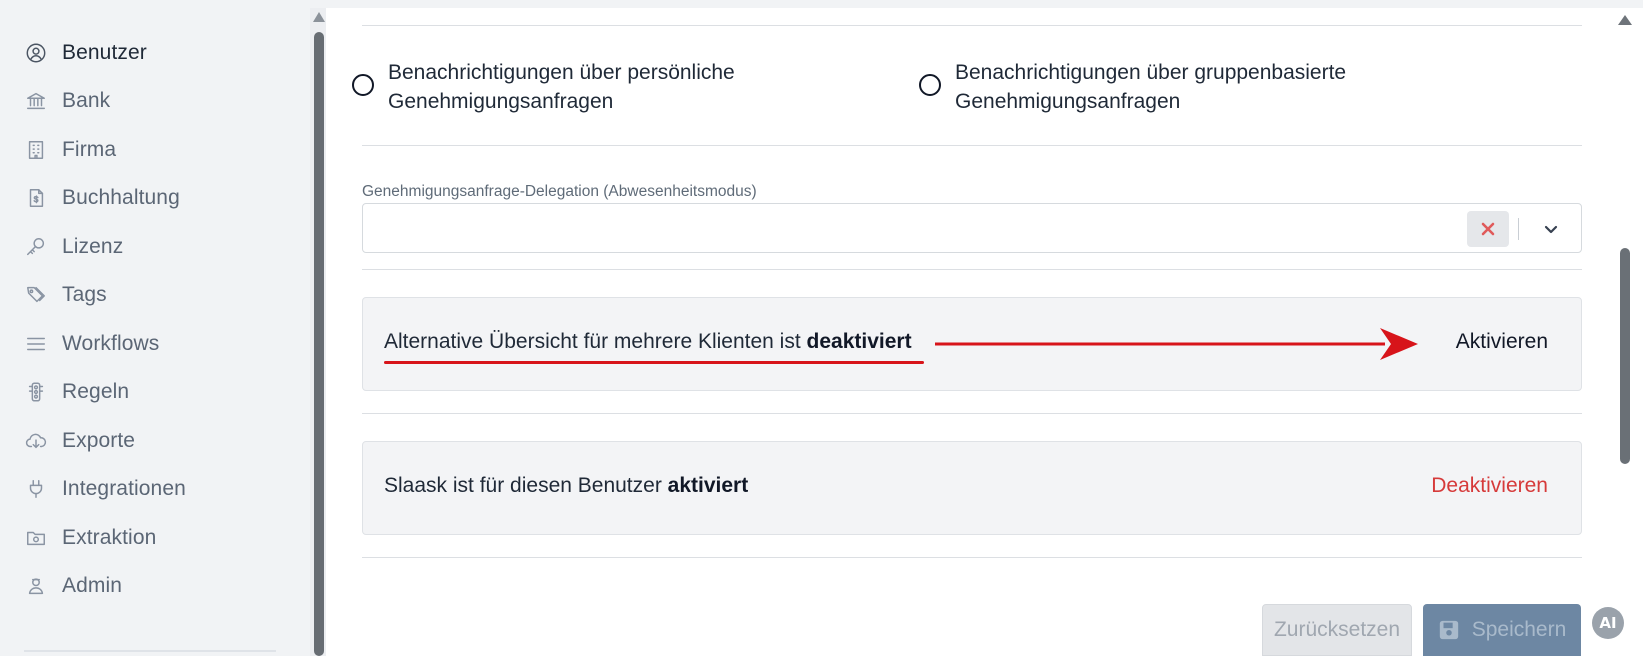  Describe the element at coordinates (150, 651) in the screenshot. I see `sidebar-divider` at that location.